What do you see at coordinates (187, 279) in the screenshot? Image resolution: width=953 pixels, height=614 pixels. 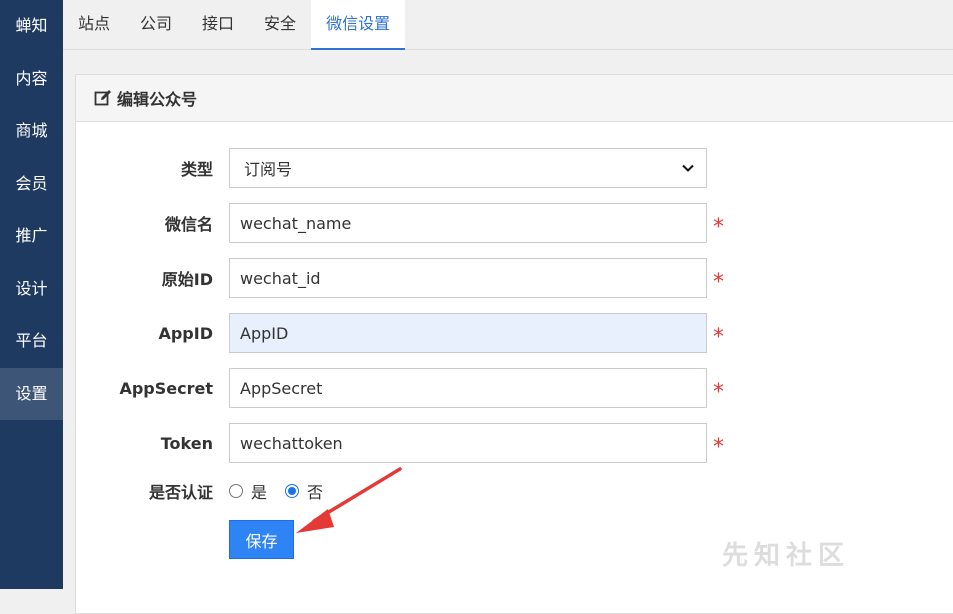 I see `orig-id-label: 原始ID` at bounding box center [187, 279].